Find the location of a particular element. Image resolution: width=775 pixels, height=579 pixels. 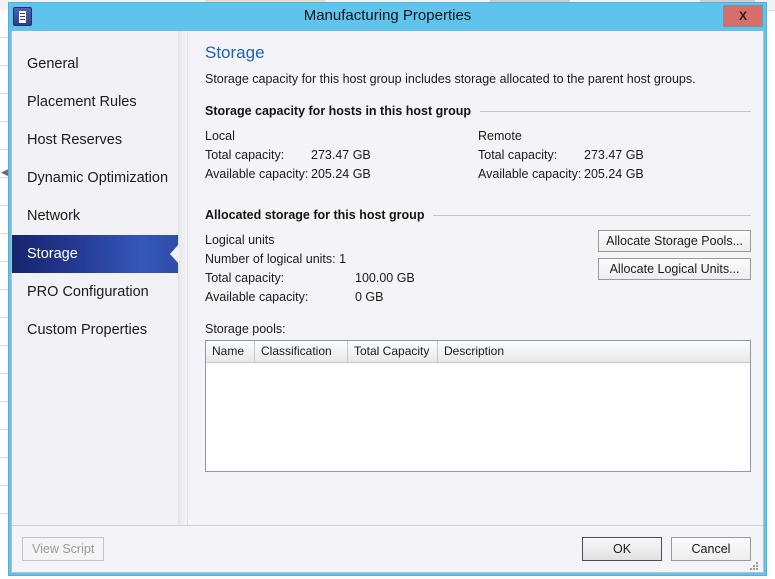

sidebar-item-dynamic-optimization: Dynamic Optimization is located at coordinates (95, 178).